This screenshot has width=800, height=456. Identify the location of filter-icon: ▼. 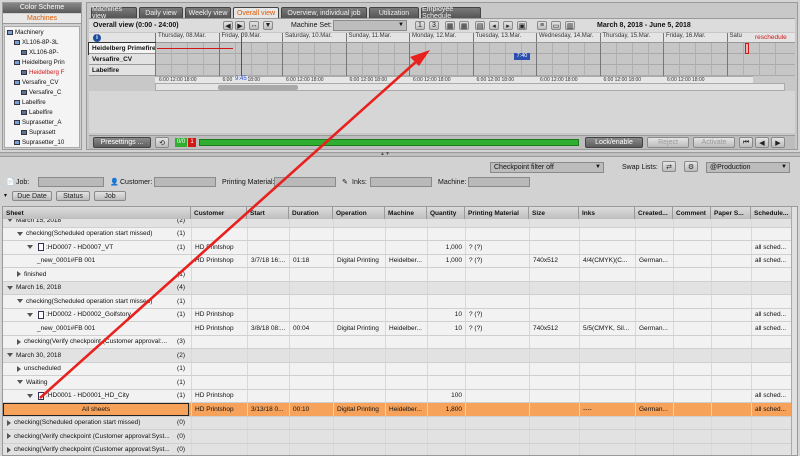
(268, 25).